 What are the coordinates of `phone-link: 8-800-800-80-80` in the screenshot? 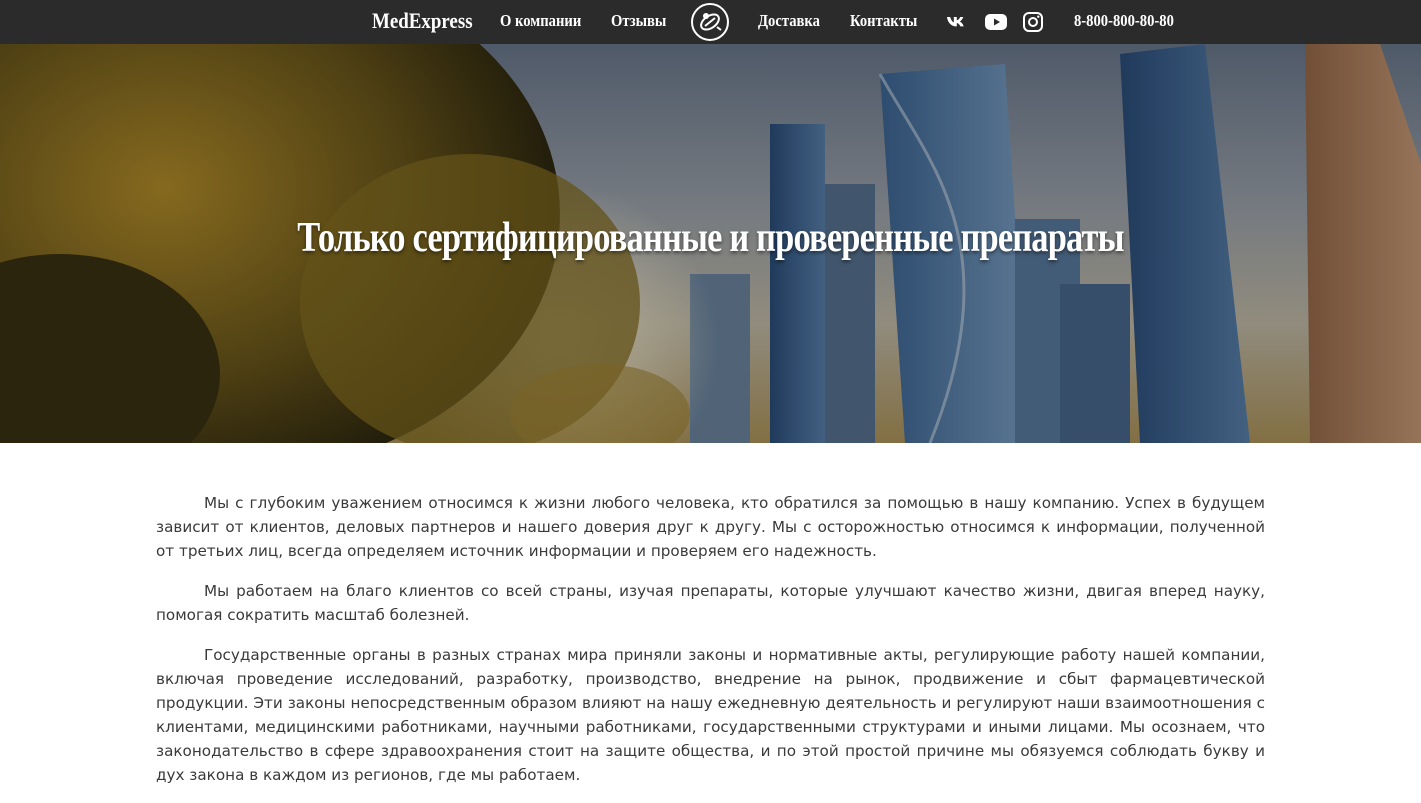 It's located at (1124, 22).